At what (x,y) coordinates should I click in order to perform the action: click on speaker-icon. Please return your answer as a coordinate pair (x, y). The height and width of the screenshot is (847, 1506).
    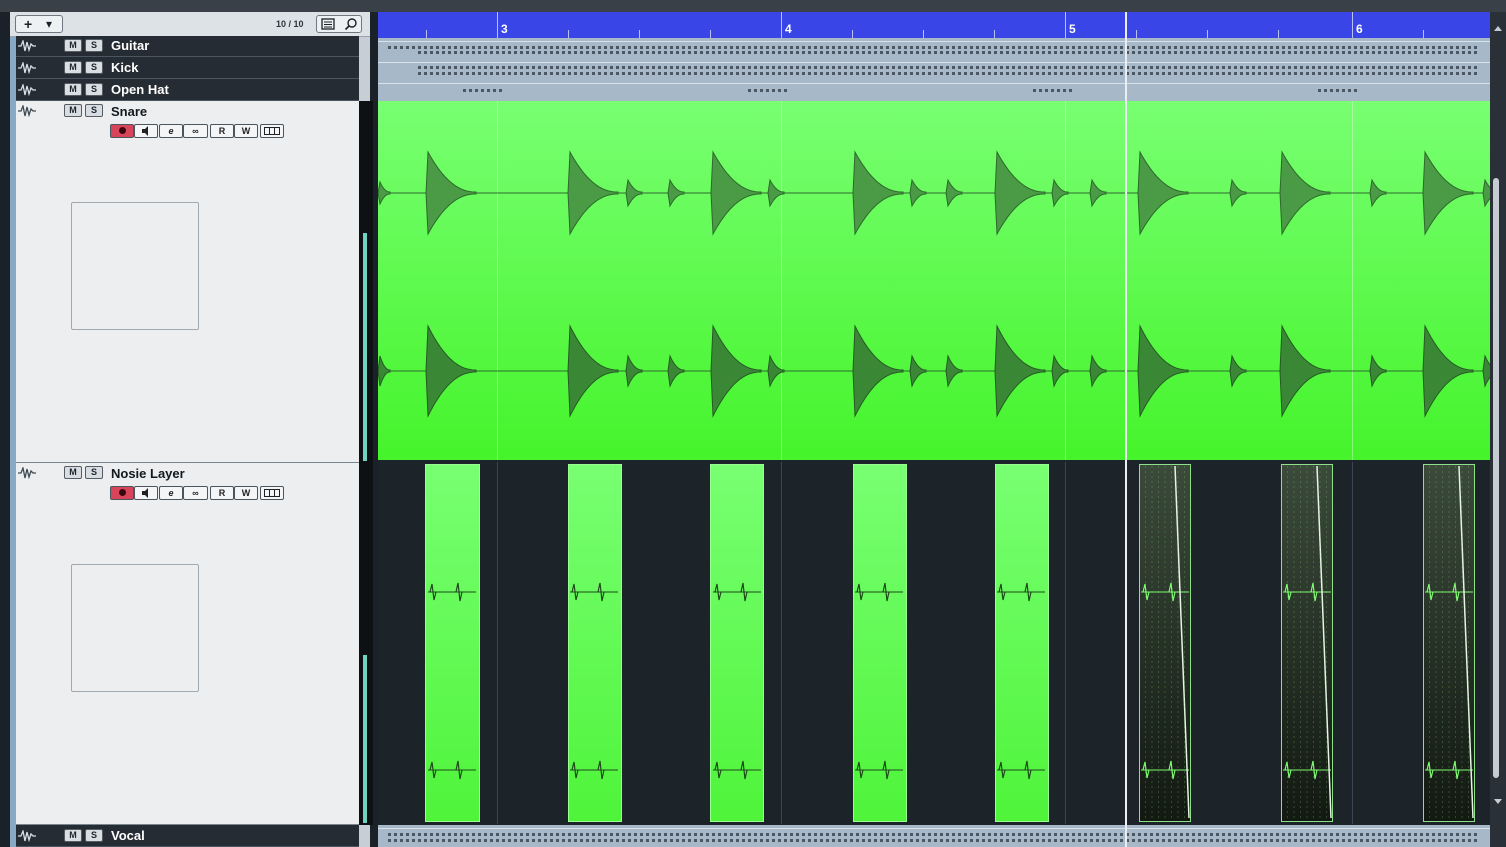
    Looking at the image, I should click on (145, 493).